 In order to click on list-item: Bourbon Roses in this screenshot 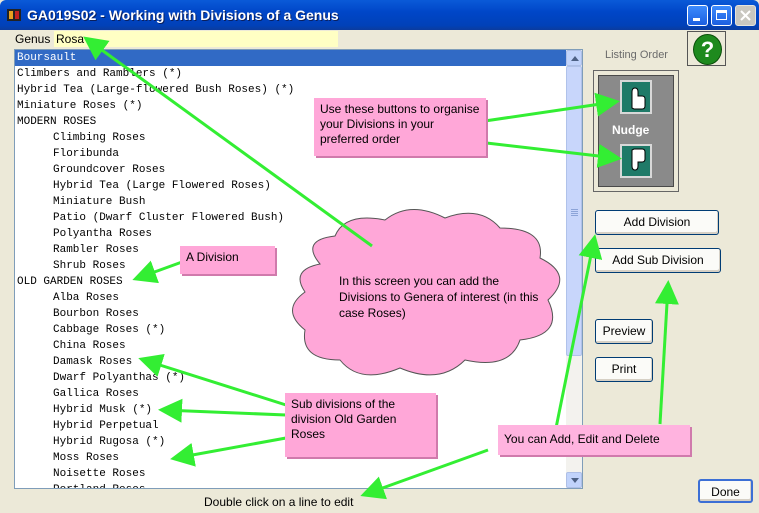, I will do `click(77, 314)`.